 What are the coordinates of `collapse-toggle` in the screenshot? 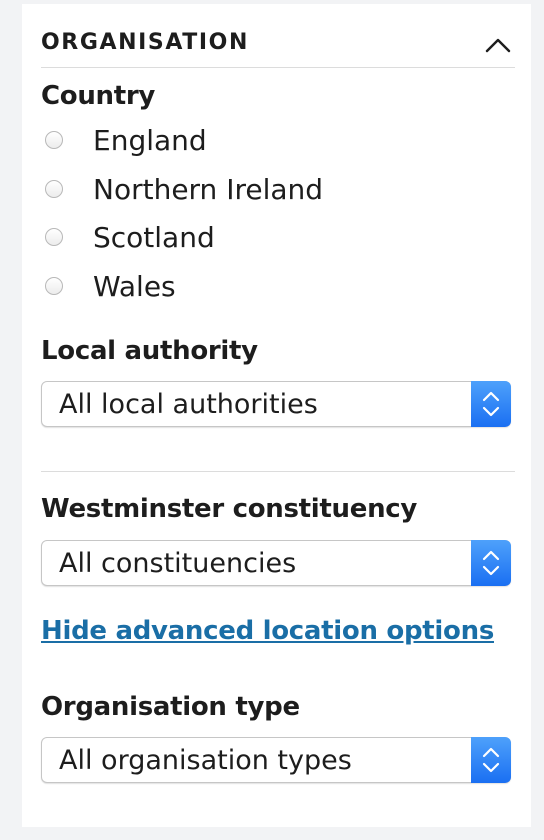 It's located at (498, 45).